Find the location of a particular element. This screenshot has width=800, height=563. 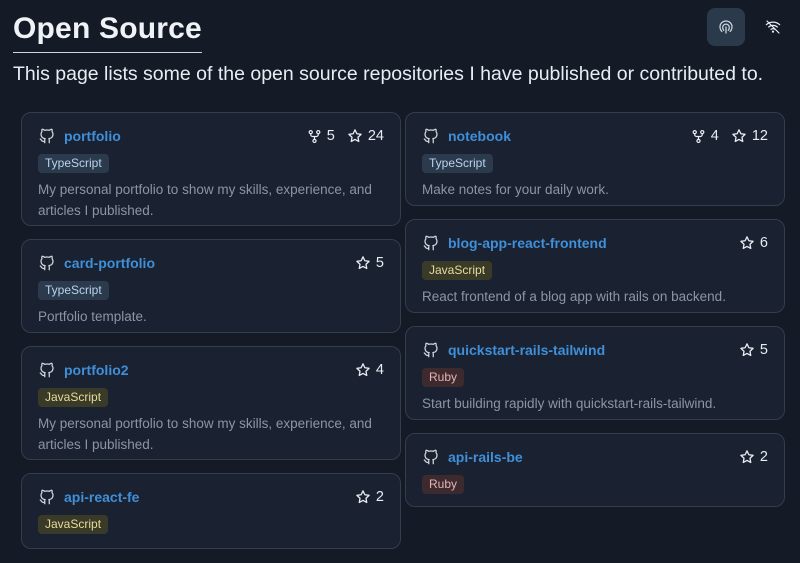

repo-card-header: portfolio2 4 is located at coordinates (211, 370).